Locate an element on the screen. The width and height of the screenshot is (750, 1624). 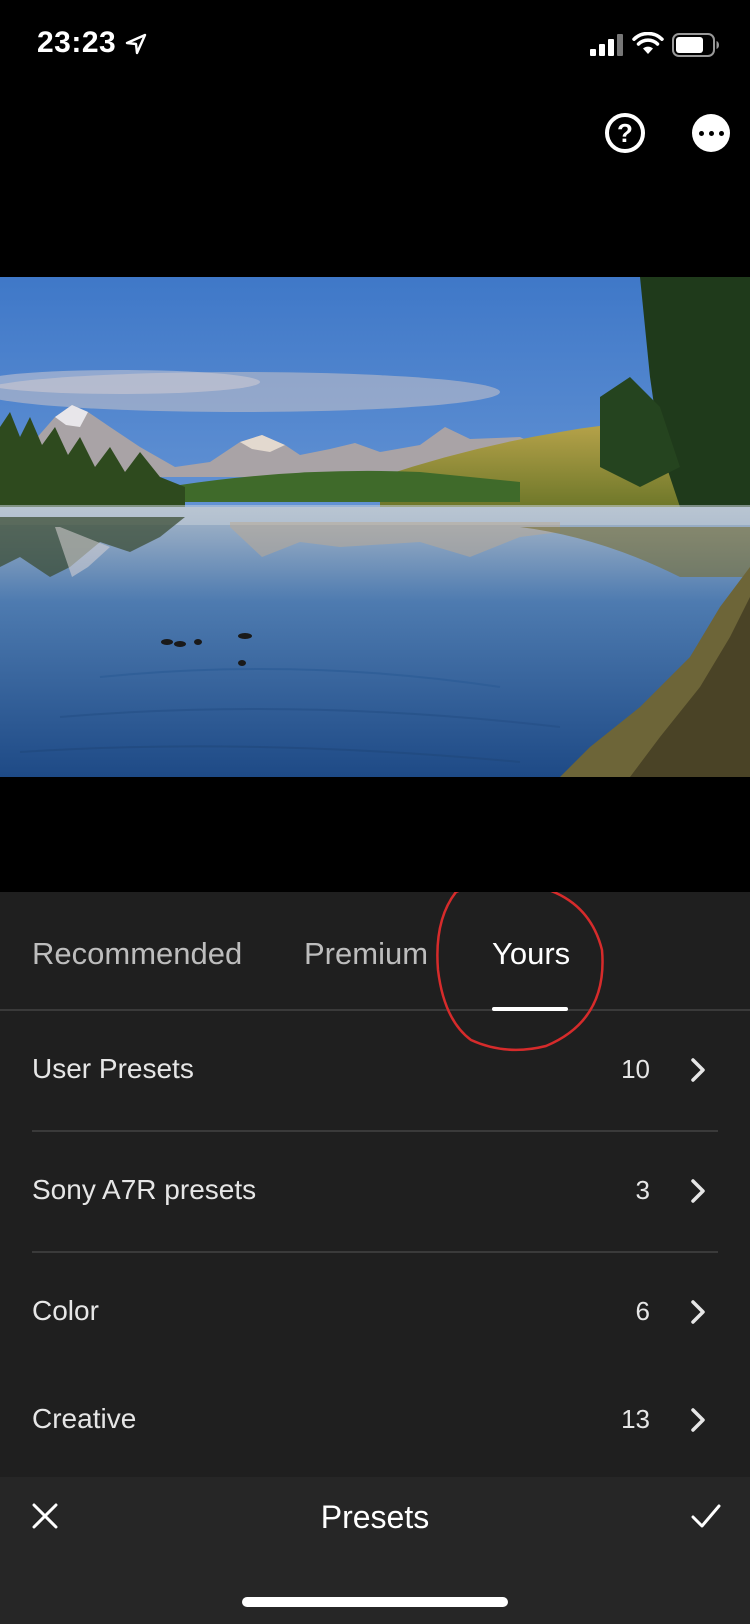
preset-tabs: Recommended Premium Yours is located at coordinates (375, 972).